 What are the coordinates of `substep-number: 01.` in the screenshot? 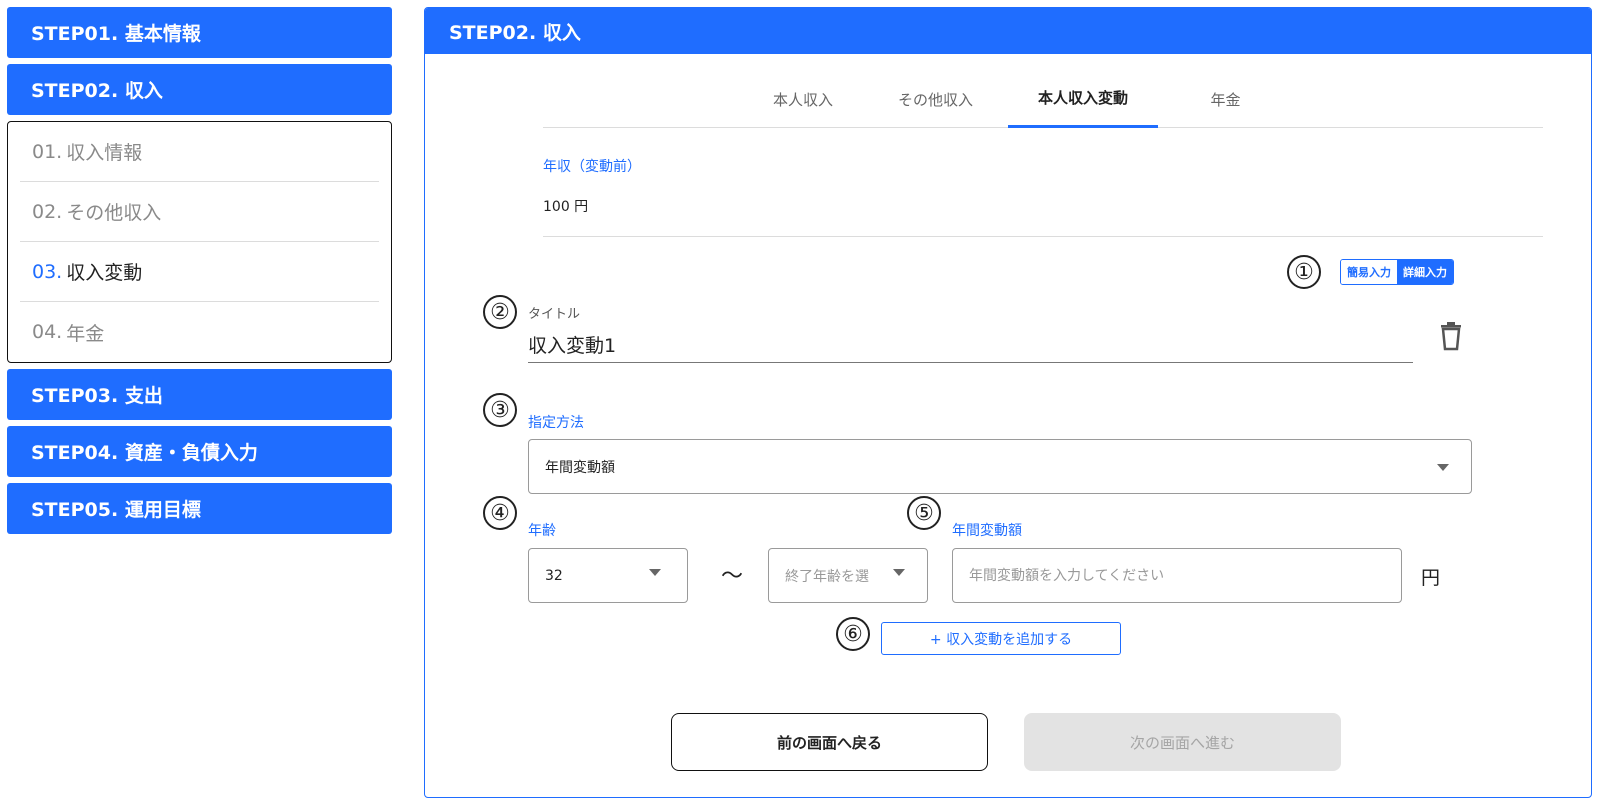 It's located at (47, 151).